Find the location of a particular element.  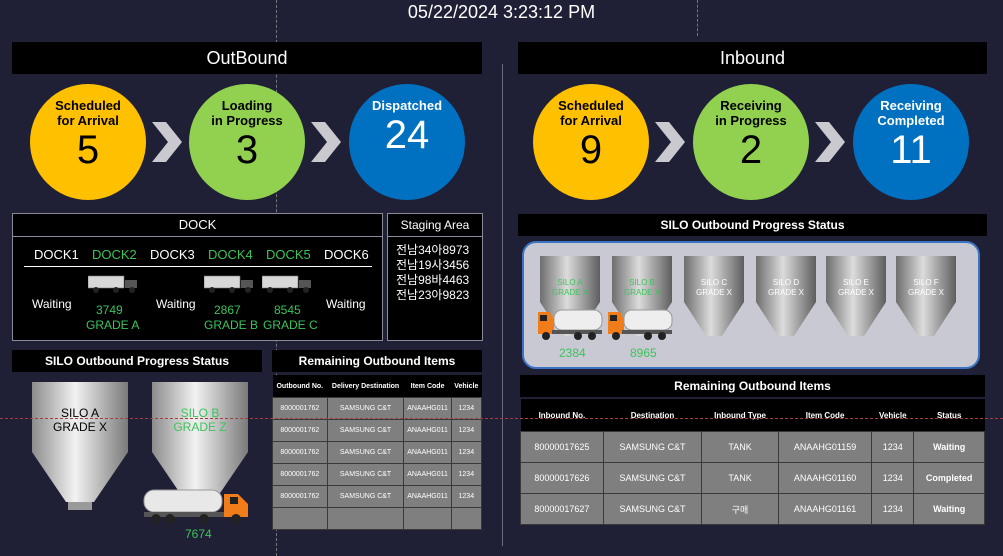

dock-load-number: 3749 is located at coordinates (109, 310).